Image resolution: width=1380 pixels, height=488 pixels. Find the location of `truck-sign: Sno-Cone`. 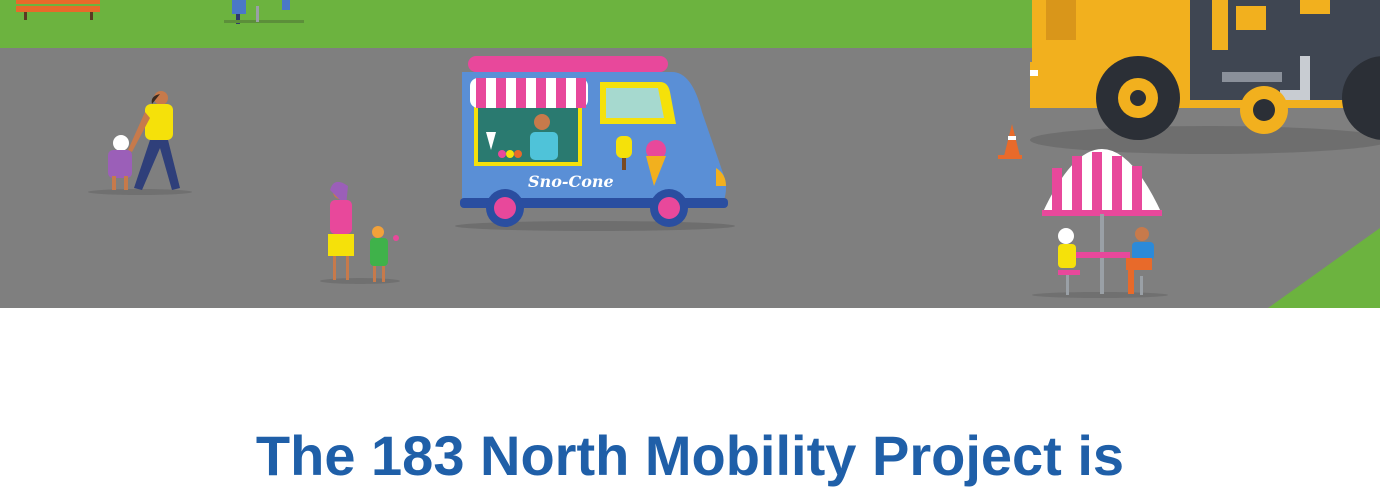

truck-sign: Sno-Cone is located at coordinates (571, 181).